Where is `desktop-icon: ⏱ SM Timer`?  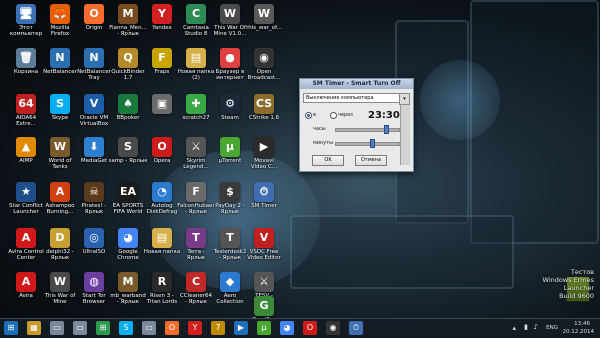
desktop-icon: ⏱ SM Timer is located at coordinates (264, 202).